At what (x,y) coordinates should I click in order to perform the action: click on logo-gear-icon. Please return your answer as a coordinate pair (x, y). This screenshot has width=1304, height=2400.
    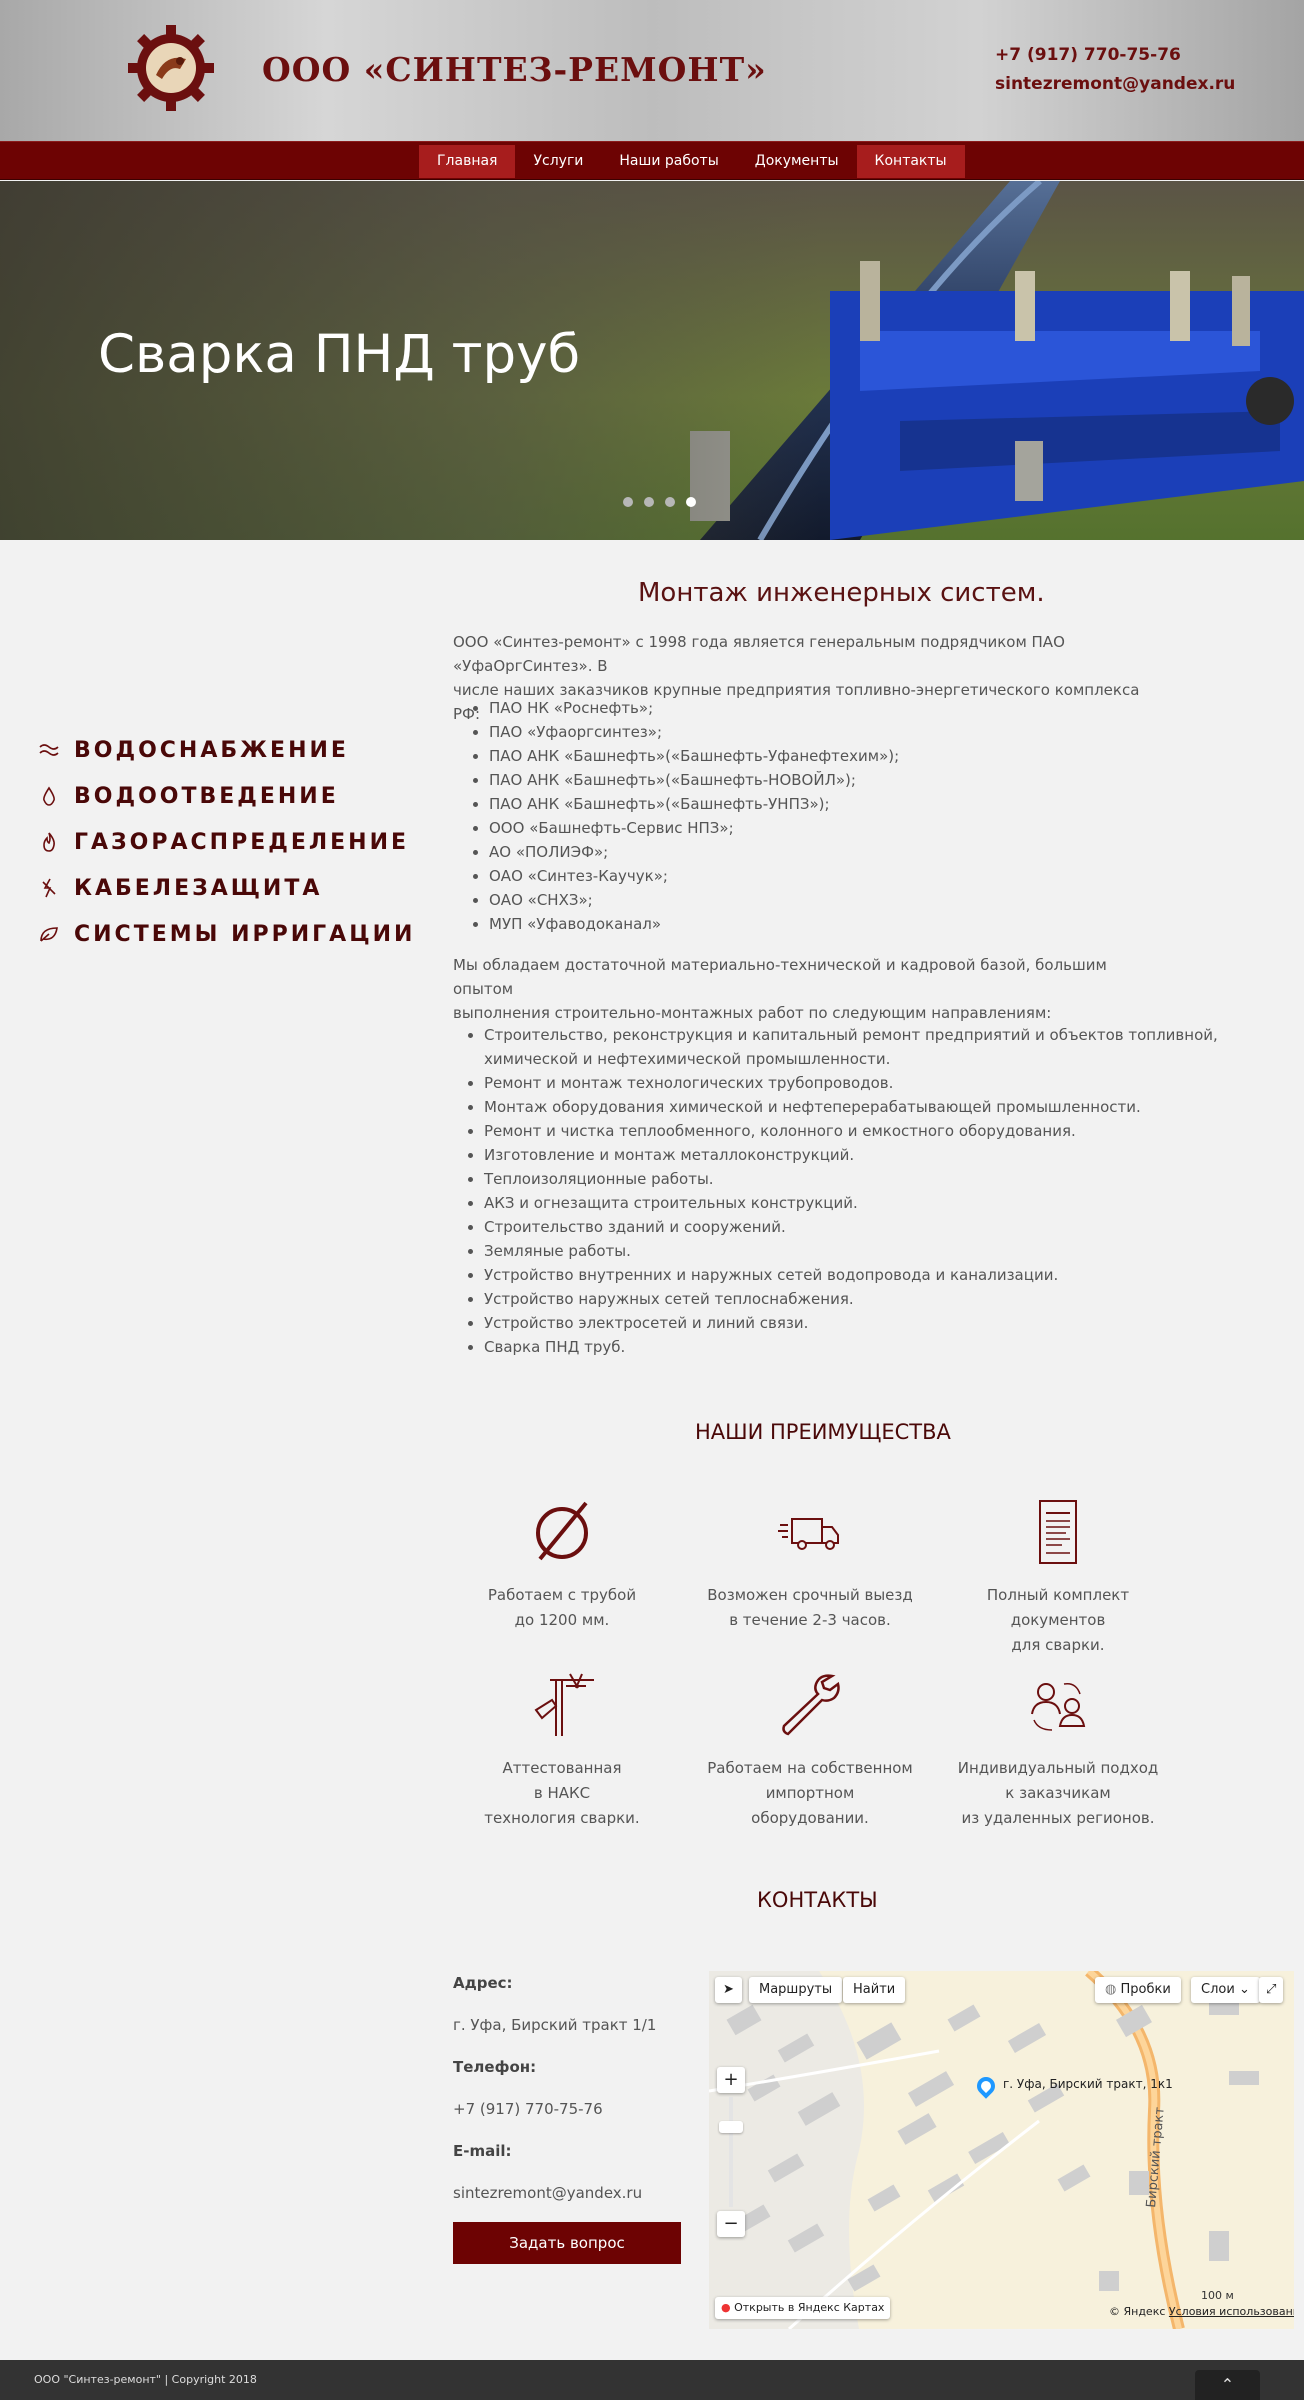
    Looking at the image, I should click on (171, 68).